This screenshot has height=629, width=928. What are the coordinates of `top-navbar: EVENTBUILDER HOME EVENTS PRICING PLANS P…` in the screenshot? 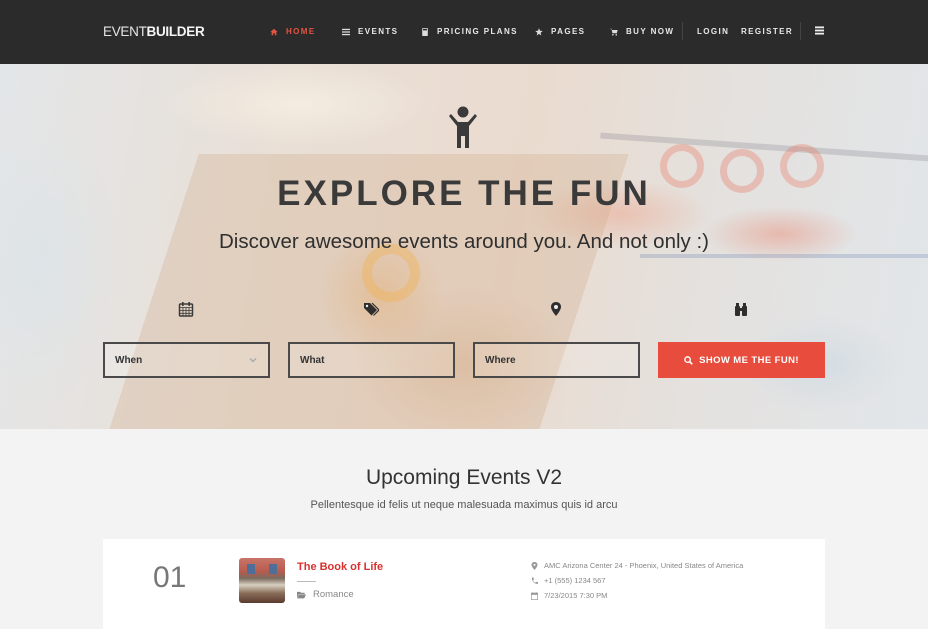 It's located at (464, 32).